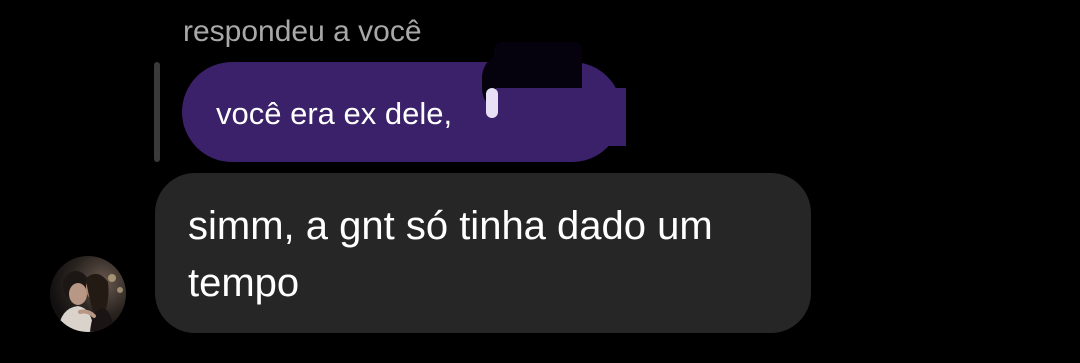 Image resolution: width=1080 pixels, height=363 pixels. I want to click on reply-message-line-1: simm, a gnt só tinha dado um, so click(450, 226).